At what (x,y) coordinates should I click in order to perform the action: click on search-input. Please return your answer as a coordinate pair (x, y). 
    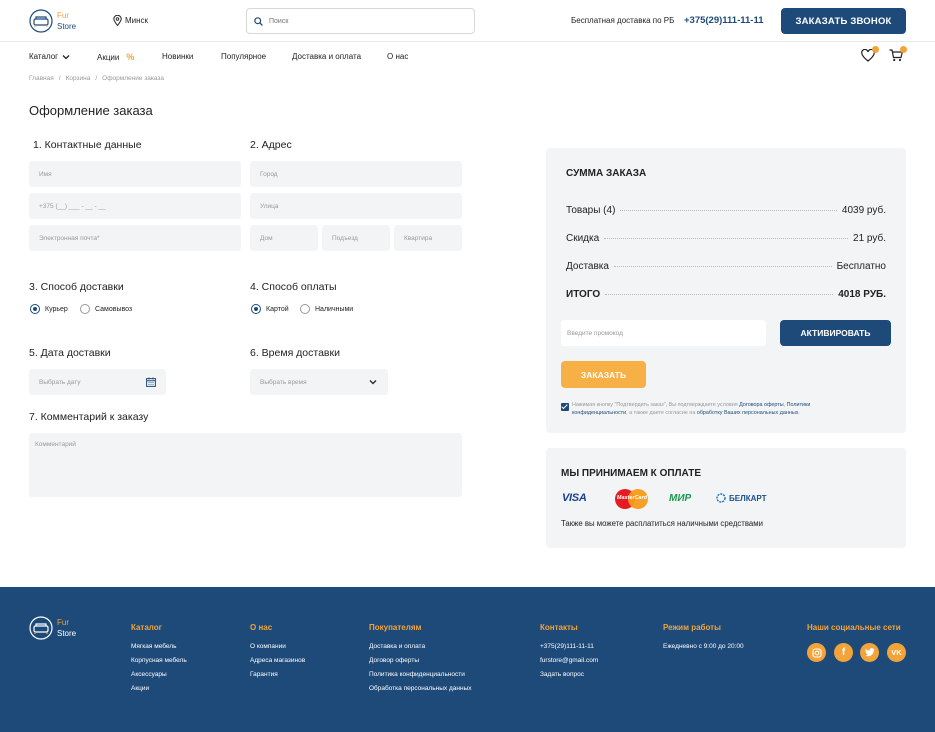
    Looking at the image, I should click on (364, 21).